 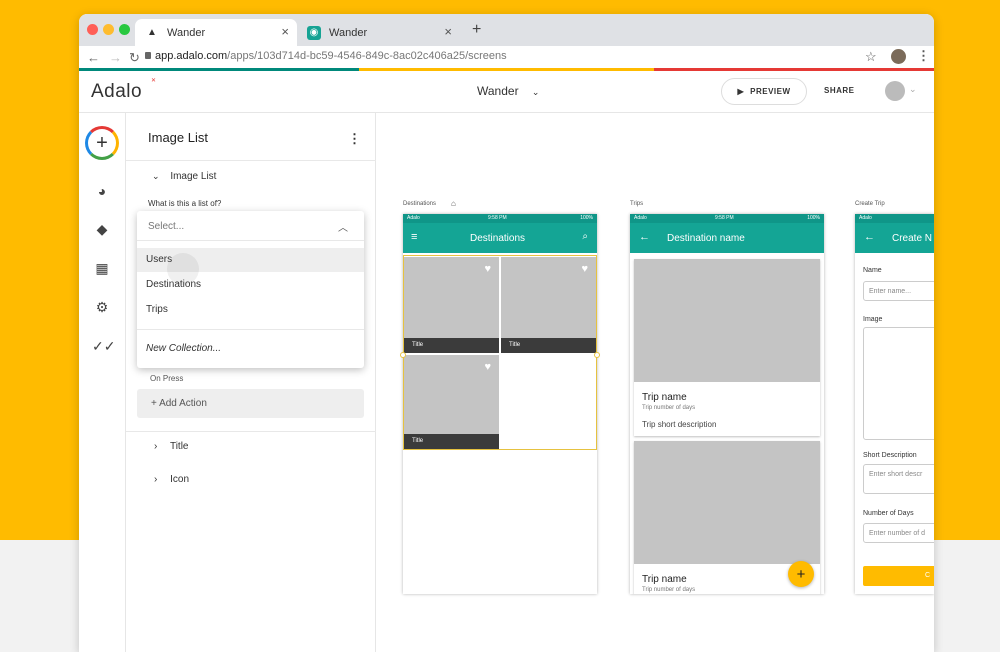 I want to click on bookmark-star-icon: ☆, so click(x=871, y=57).